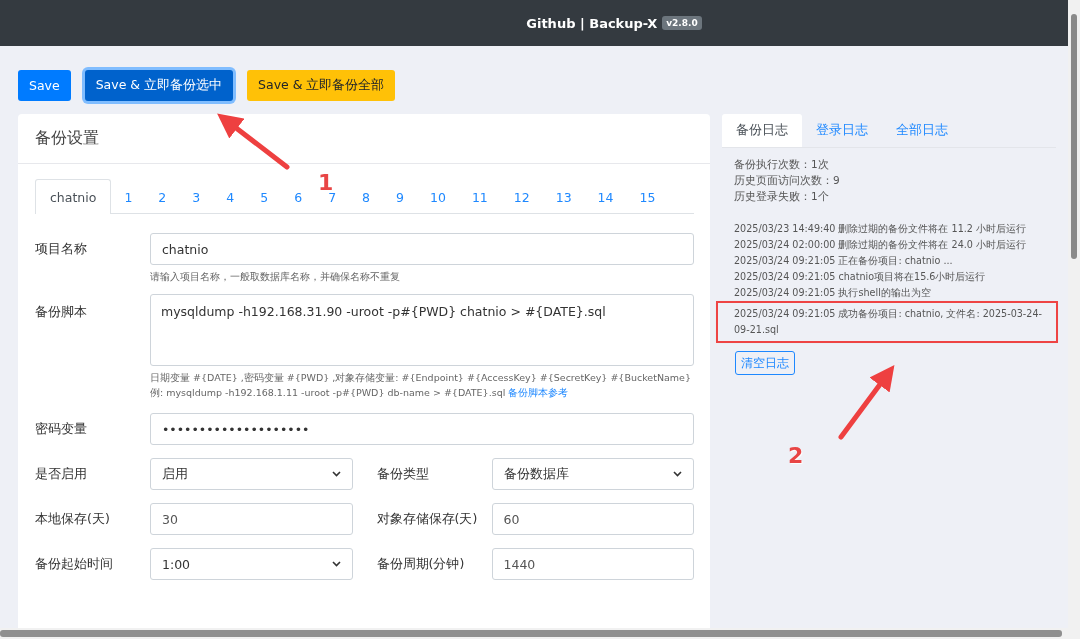 The height and width of the screenshot is (639, 1080). I want to click on input-field: 1440, so click(592, 564).